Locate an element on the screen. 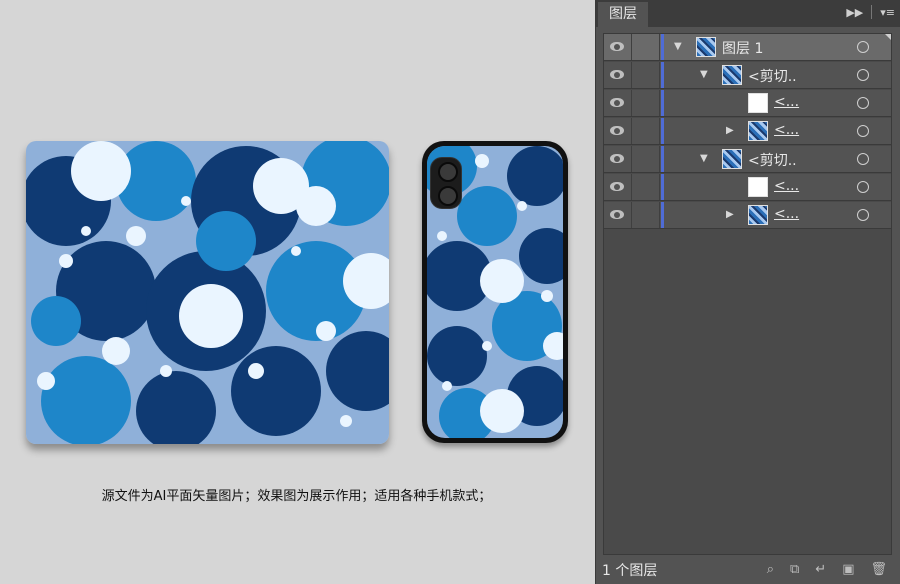 The image size is (900, 584). camera-module is located at coordinates (446, 183).